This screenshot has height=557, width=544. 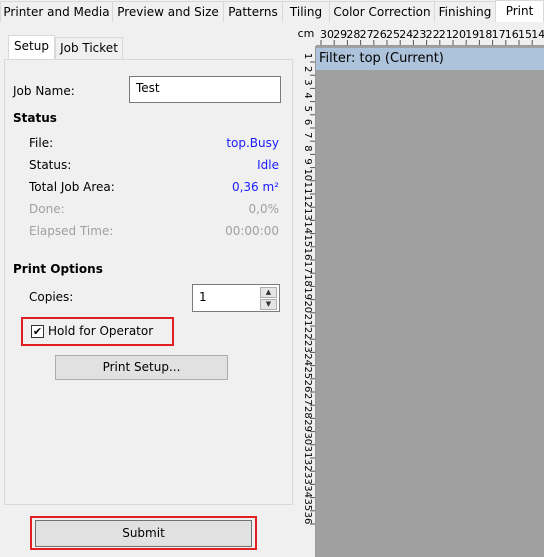 What do you see at coordinates (72, 187) in the screenshot?
I see `total-job-area-label: Total Job Area:` at bounding box center [72, 187].